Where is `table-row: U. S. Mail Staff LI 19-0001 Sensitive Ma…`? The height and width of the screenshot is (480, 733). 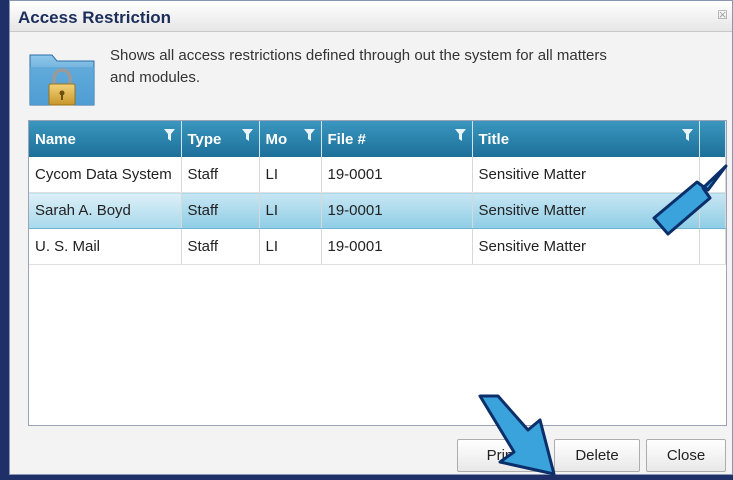 table-row: U. S. Mail Staff LI 19-0001 Sensitive Ma… is located at coordinates (377, 246).